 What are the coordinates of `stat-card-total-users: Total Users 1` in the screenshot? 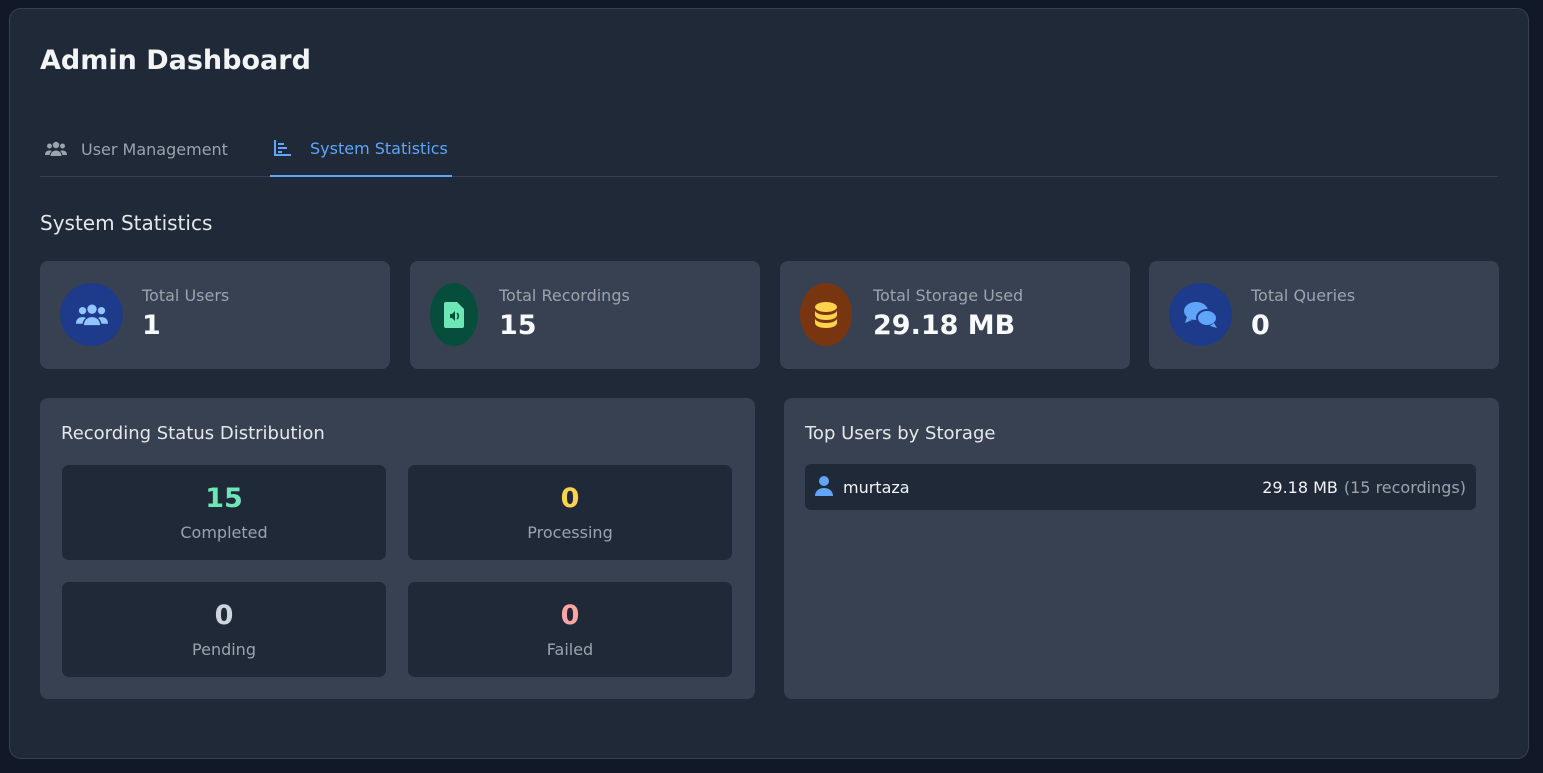 It's located at (215, 315).